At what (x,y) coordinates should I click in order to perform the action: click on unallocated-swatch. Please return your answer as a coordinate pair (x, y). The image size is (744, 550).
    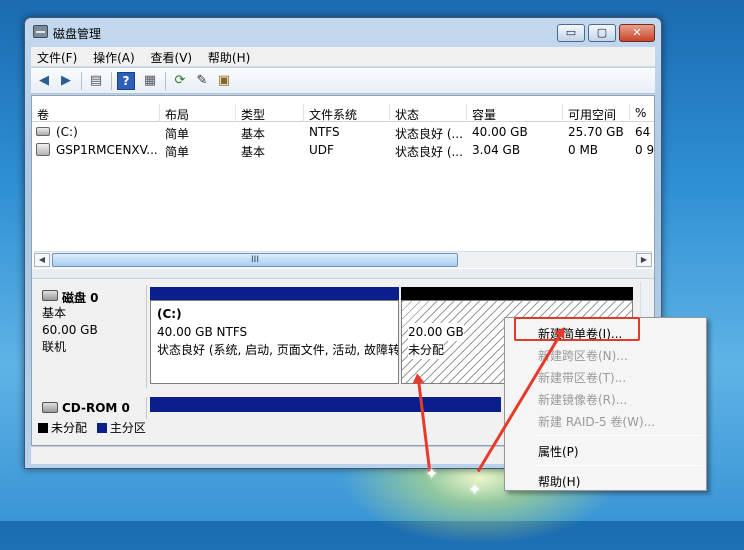
    Looking at the image, I should click on (43, 428).